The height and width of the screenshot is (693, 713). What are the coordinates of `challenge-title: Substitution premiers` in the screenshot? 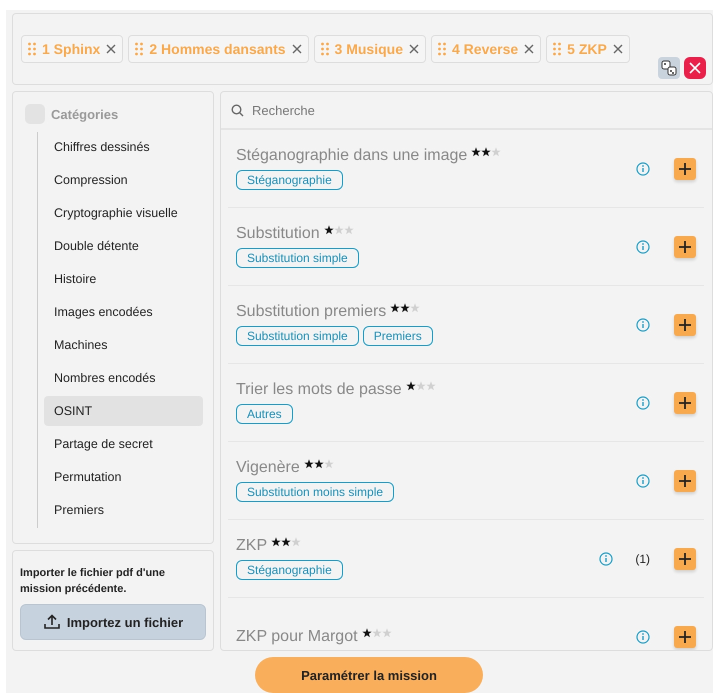 It's located at (311, 312).